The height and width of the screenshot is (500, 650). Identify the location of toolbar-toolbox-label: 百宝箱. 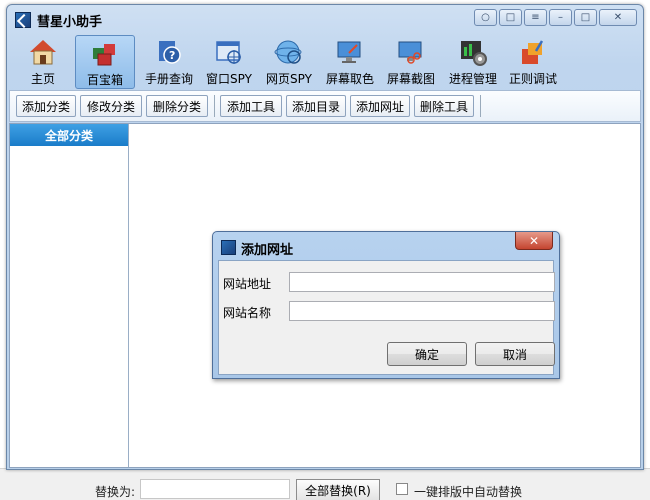
(104, 80).